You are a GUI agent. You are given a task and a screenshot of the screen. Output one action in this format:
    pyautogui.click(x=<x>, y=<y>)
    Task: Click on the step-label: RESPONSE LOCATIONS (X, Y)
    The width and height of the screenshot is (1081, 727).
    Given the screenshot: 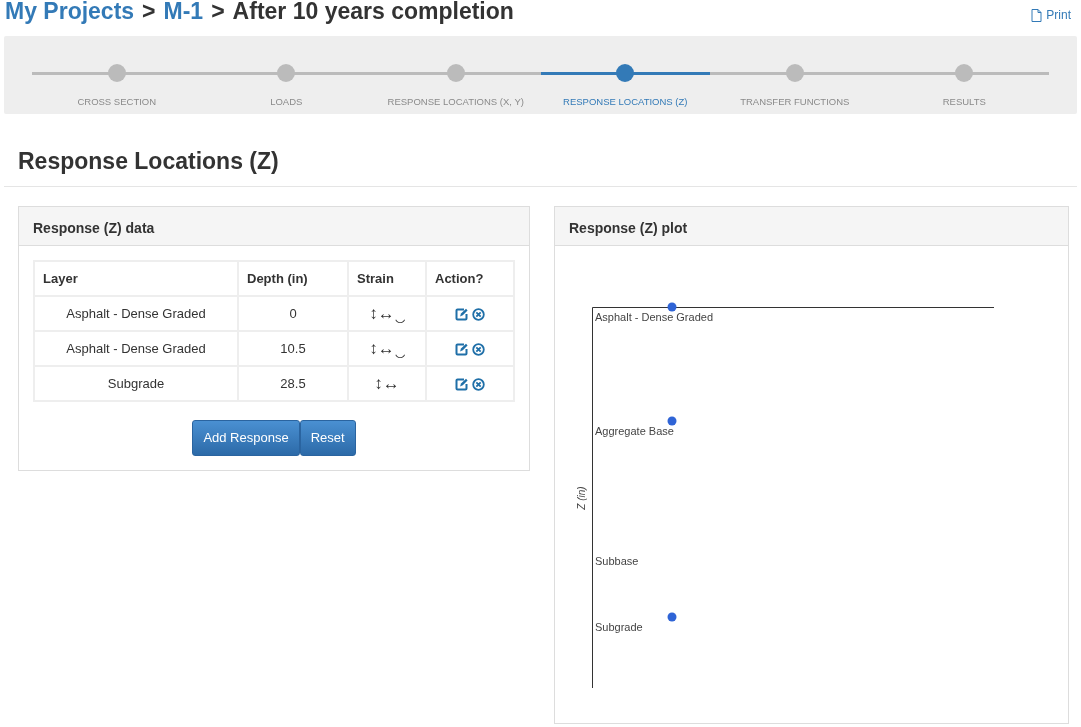 What is the action you would take?
    pyautogui.click(x=455, y=102)
    